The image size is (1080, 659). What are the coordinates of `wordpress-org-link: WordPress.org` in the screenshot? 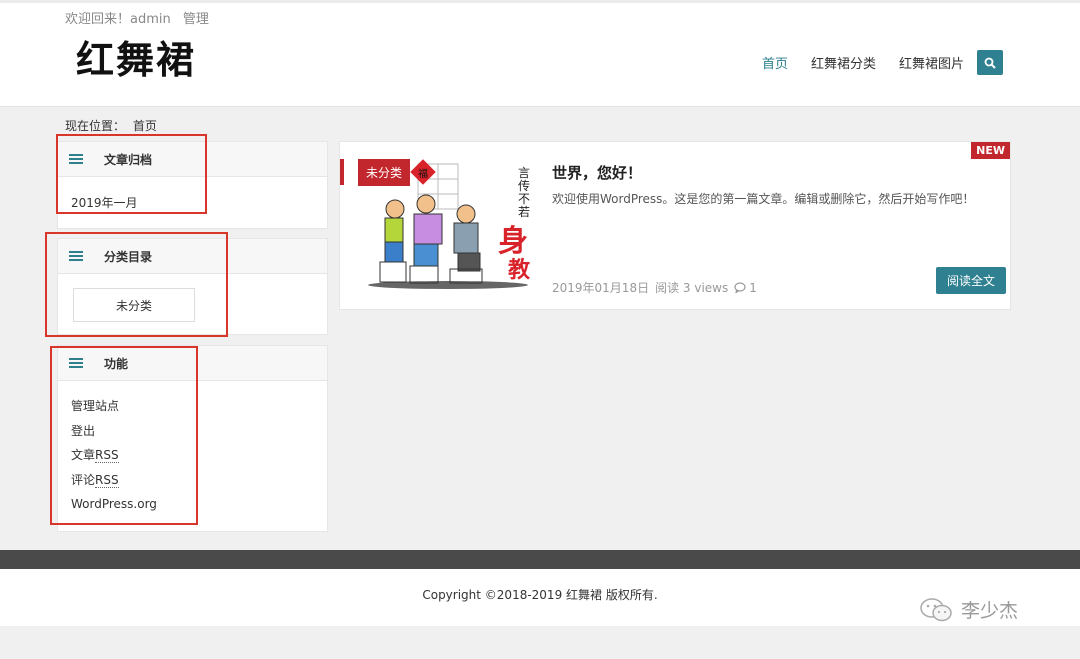 It's located at (192, 504).